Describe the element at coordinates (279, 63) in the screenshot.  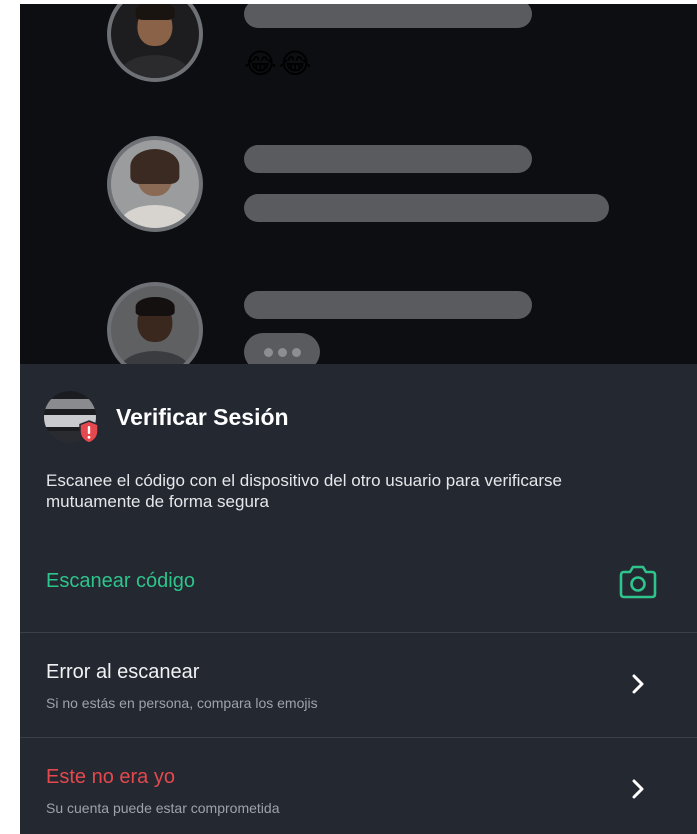
I see `emoji-message: 😂😂` at that location.